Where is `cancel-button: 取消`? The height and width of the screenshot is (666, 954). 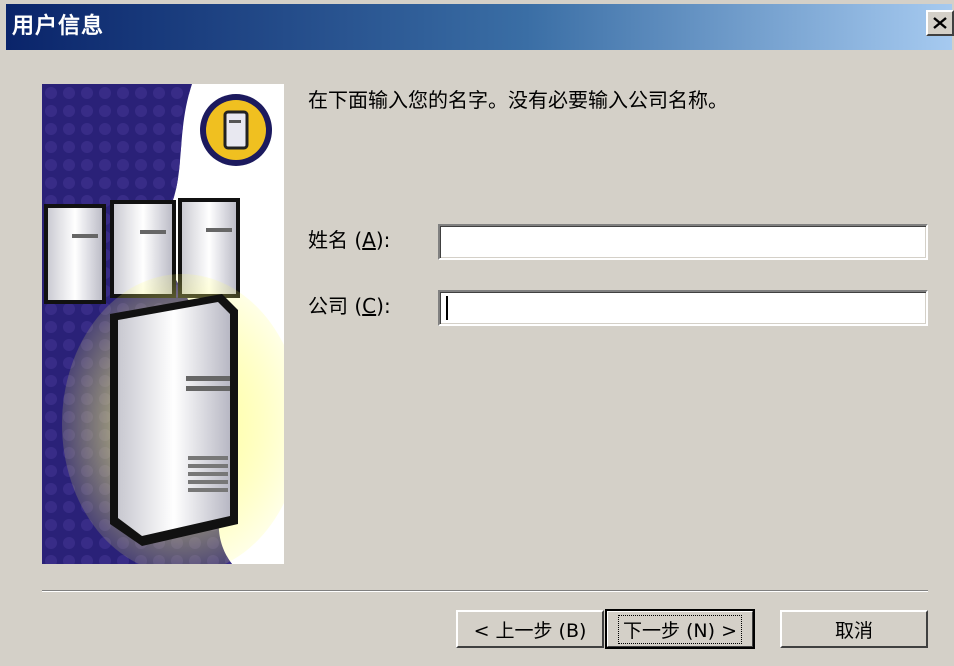 cancel-button: 取消 is located at coordinates (854, 629).